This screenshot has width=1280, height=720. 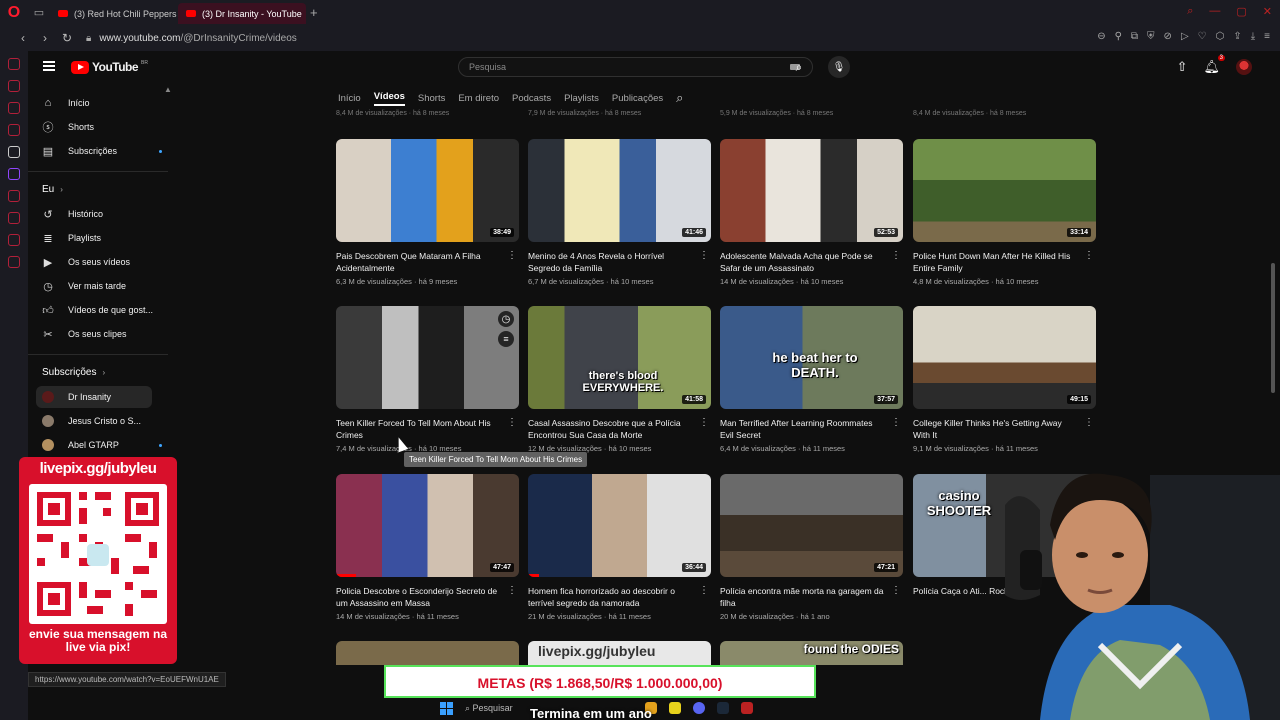 I want to click on youtube-logo: YouTube BR, so click(x=109, y=67).